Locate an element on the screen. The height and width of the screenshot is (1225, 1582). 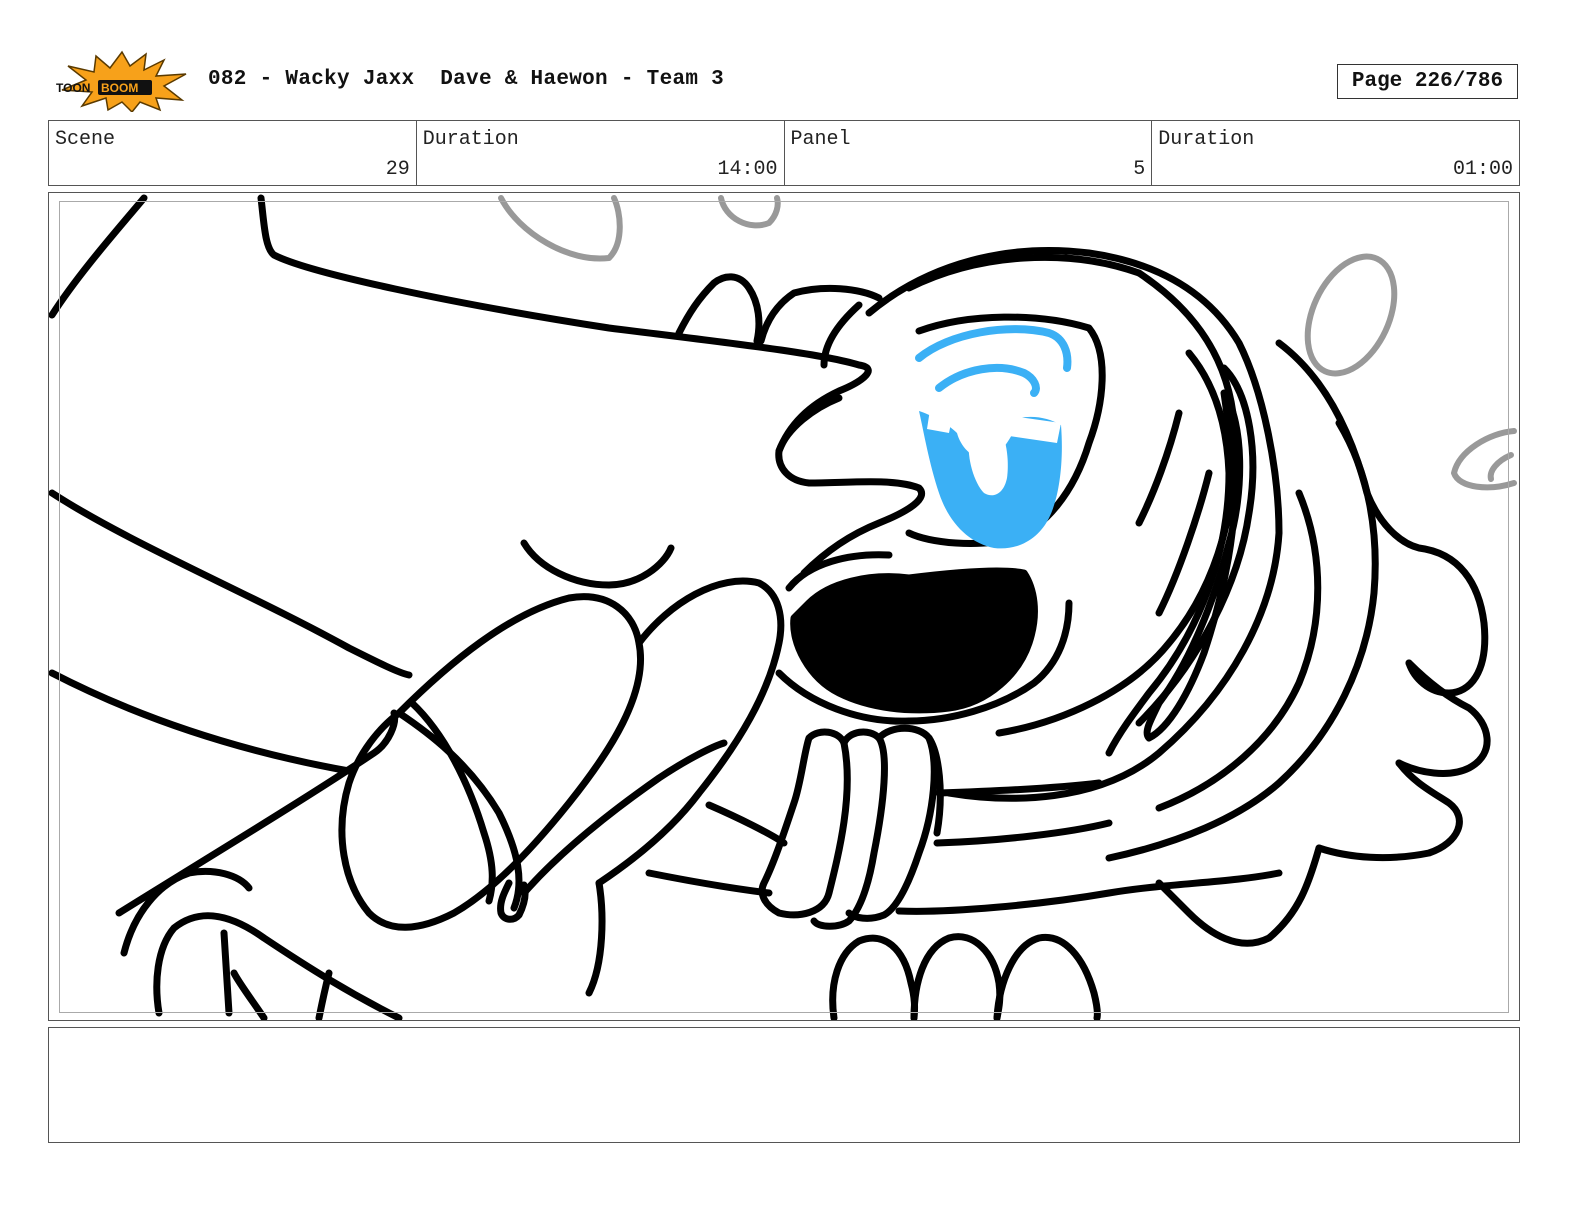
panel-cell: Panel 5 is located at coordinates (969, 153).